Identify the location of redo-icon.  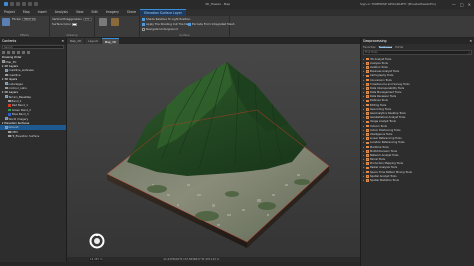
(36, 4).